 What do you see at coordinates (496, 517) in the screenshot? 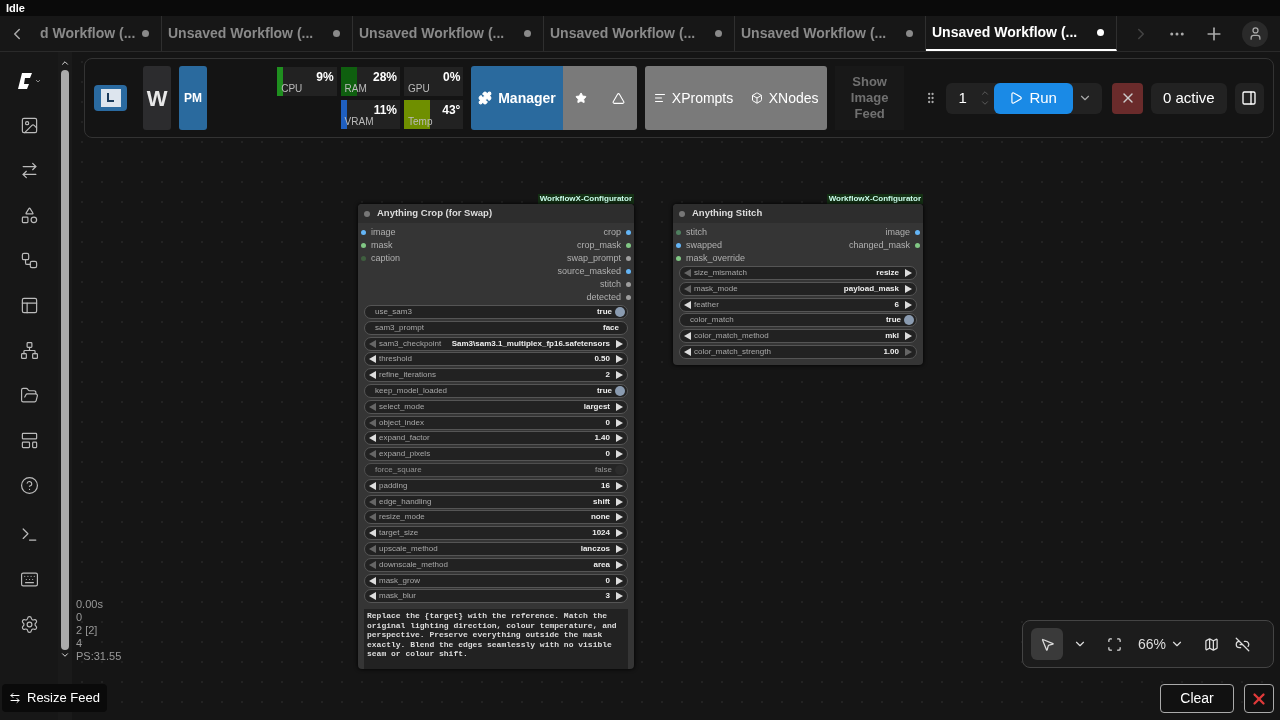
I see `combo-widget: resize_mode none` at bounding box center [496, 517].